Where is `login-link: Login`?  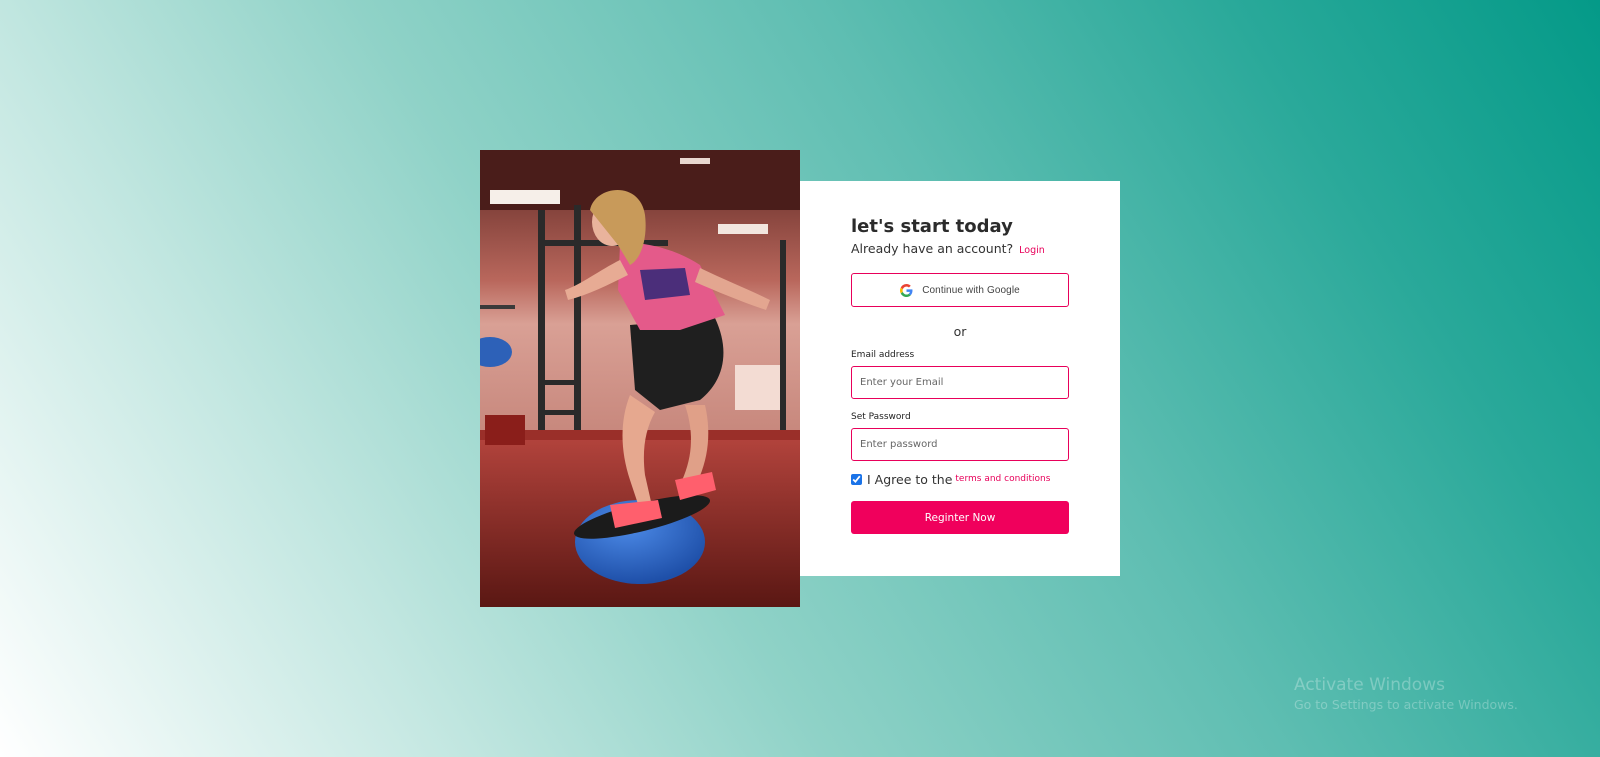 login-link: Login is located at coordinates (1032, 250).